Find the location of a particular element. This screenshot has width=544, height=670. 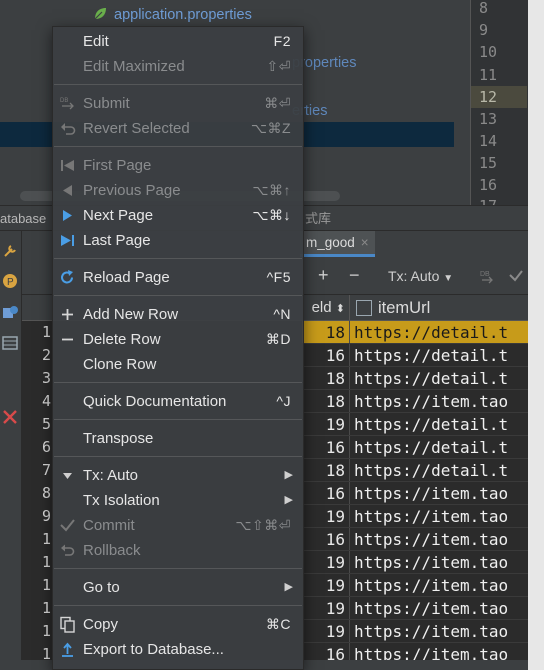

reload-icon is located at coordinates (67, 277).